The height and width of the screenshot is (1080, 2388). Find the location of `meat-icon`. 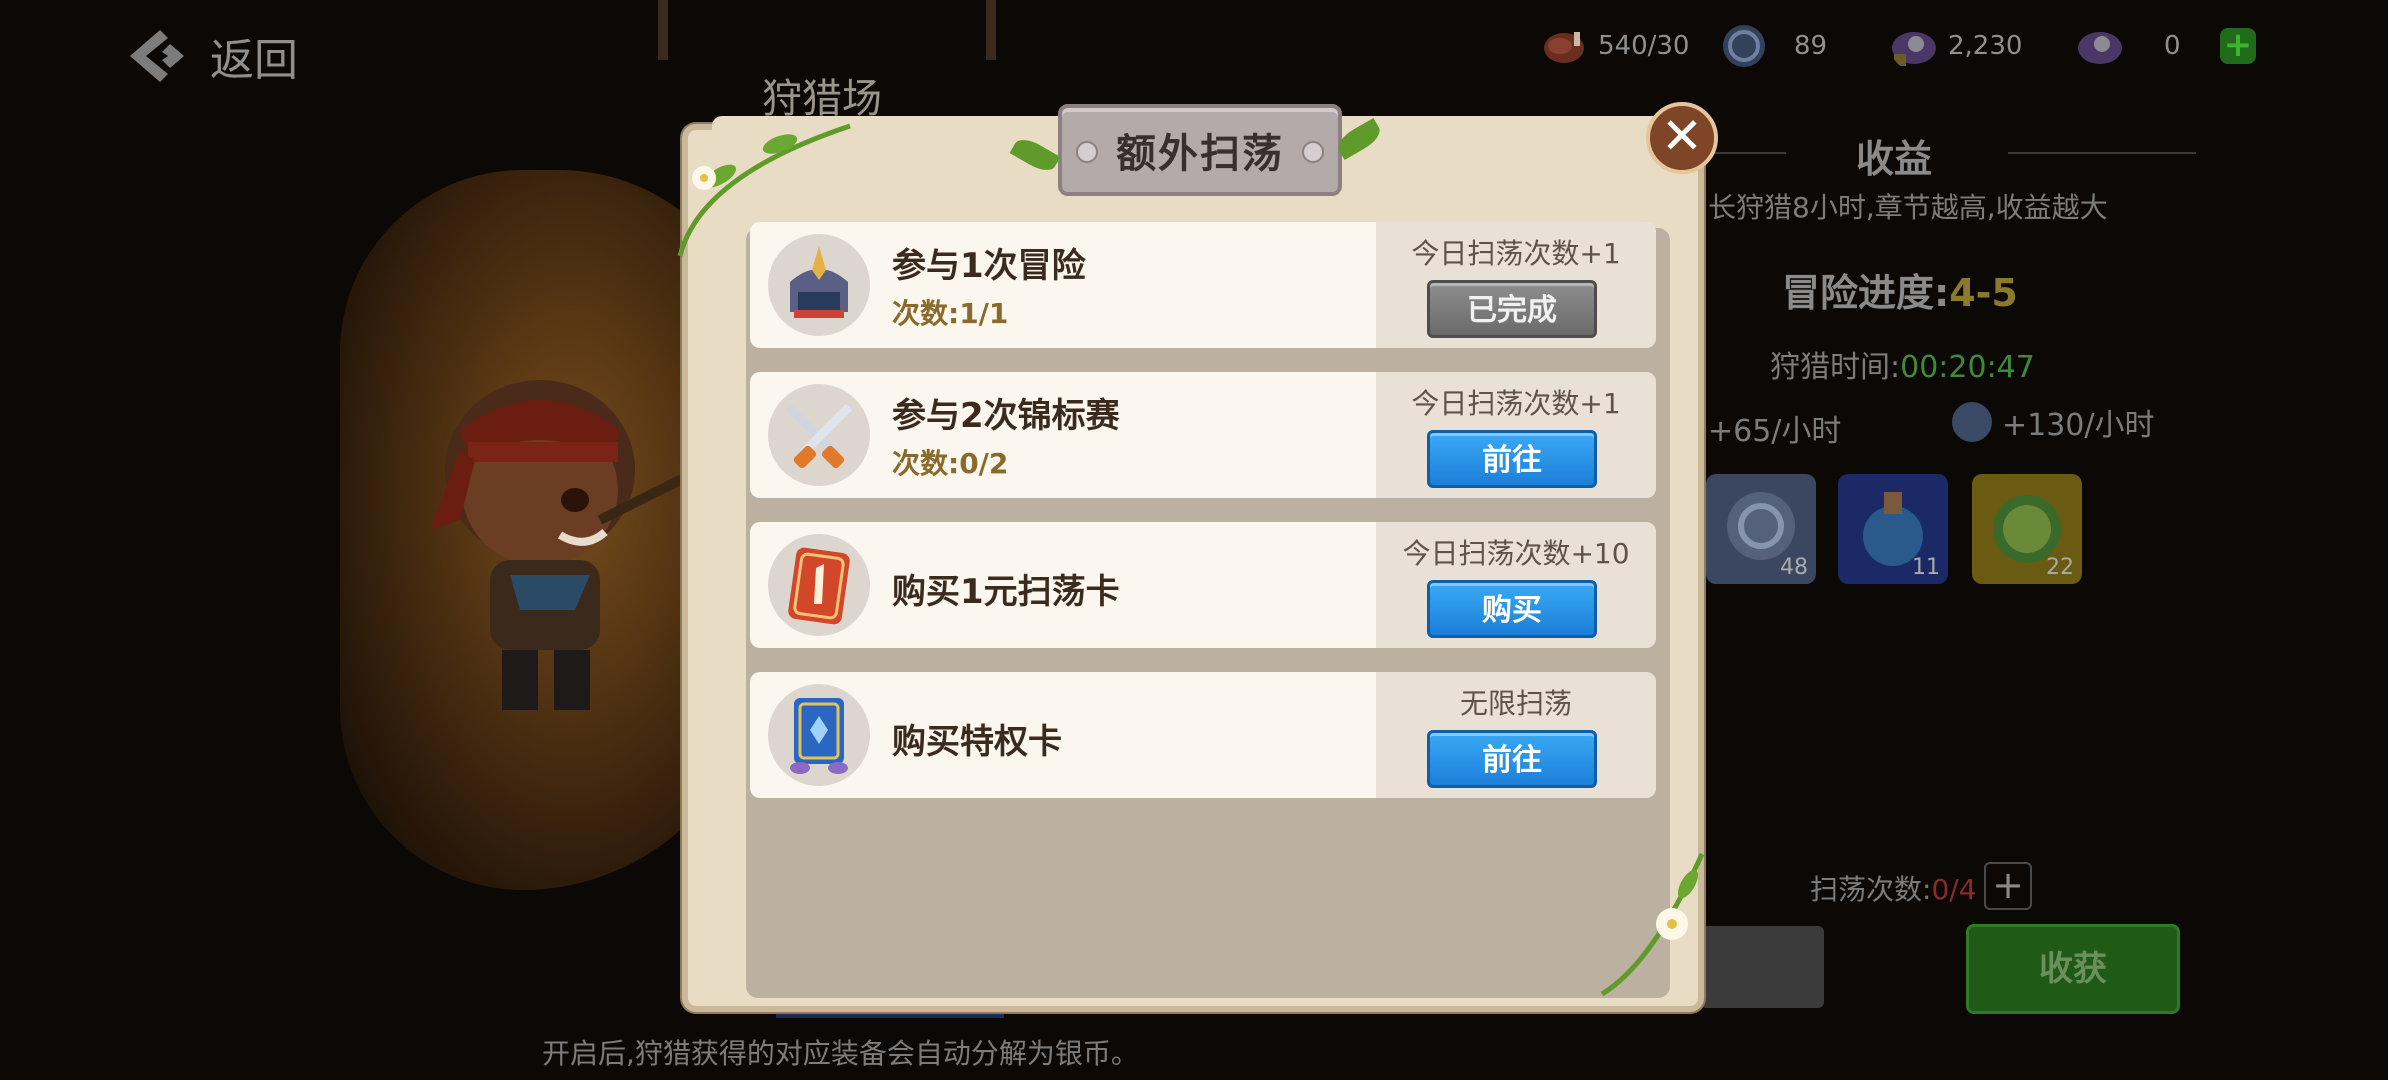

meat-icon is located at coordinates (1564, 47).